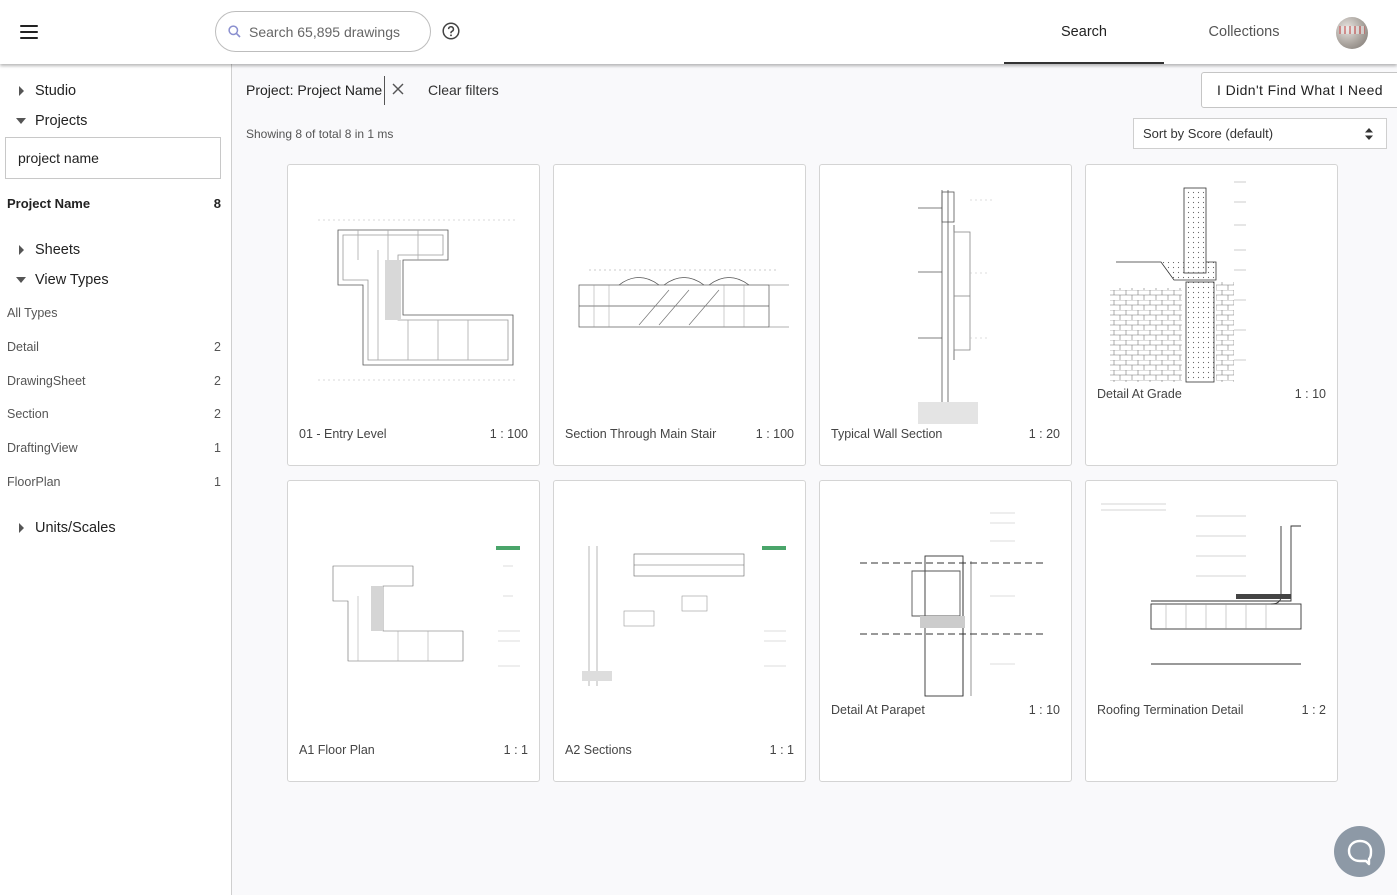  Describe the element at coordinates (463, 90) in the screenshot. I see `clear-filters-link: Clear filters` at that location.